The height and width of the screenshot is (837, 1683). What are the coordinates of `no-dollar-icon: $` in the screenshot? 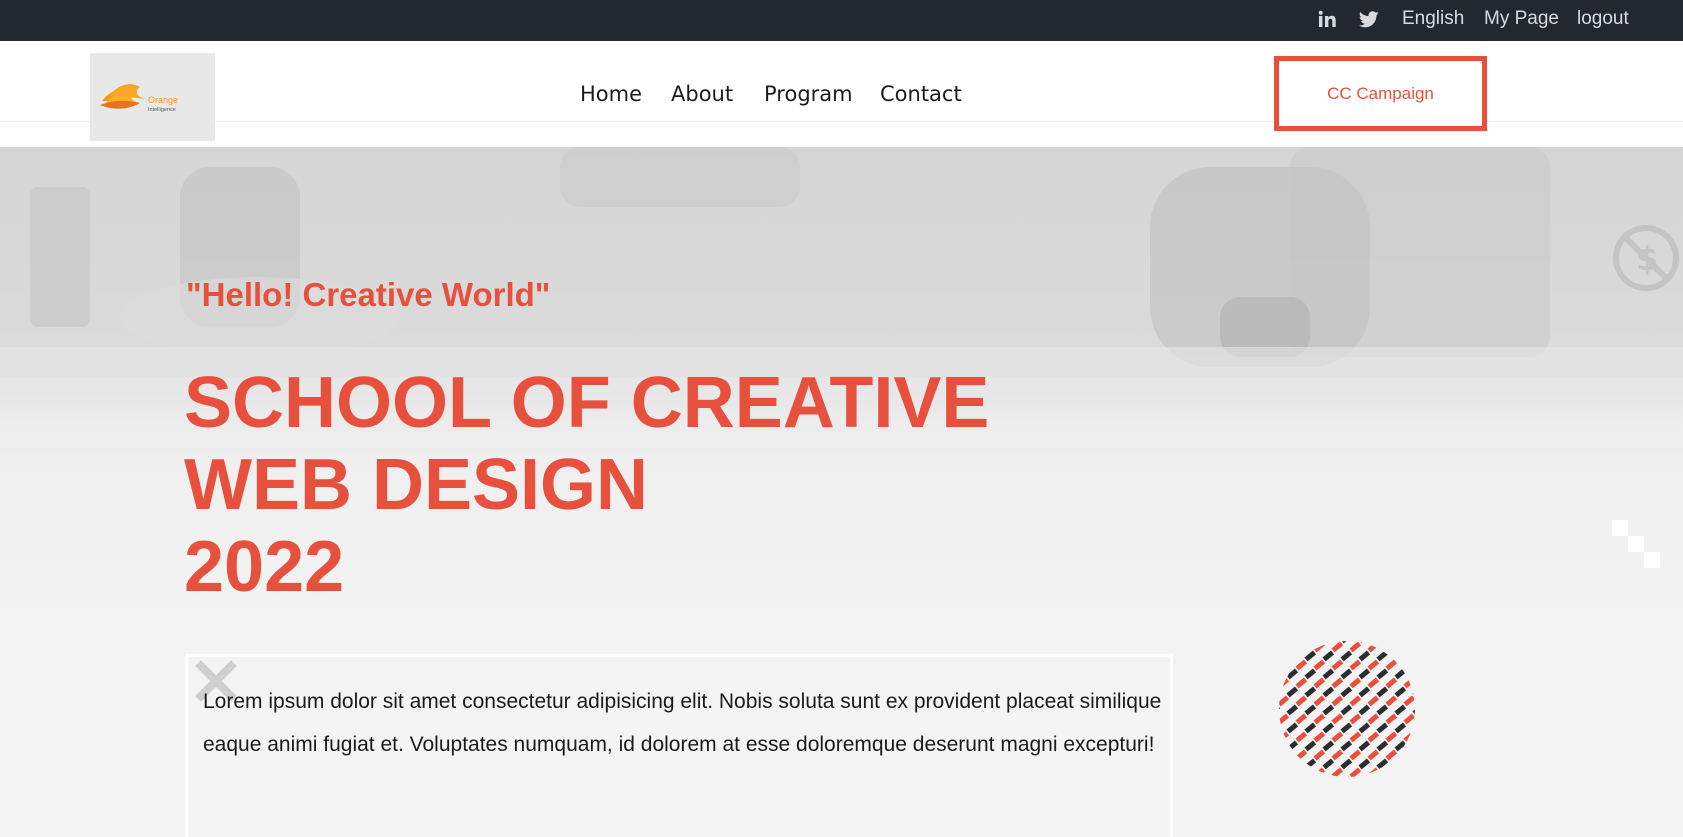 It's located at (1646, 258).